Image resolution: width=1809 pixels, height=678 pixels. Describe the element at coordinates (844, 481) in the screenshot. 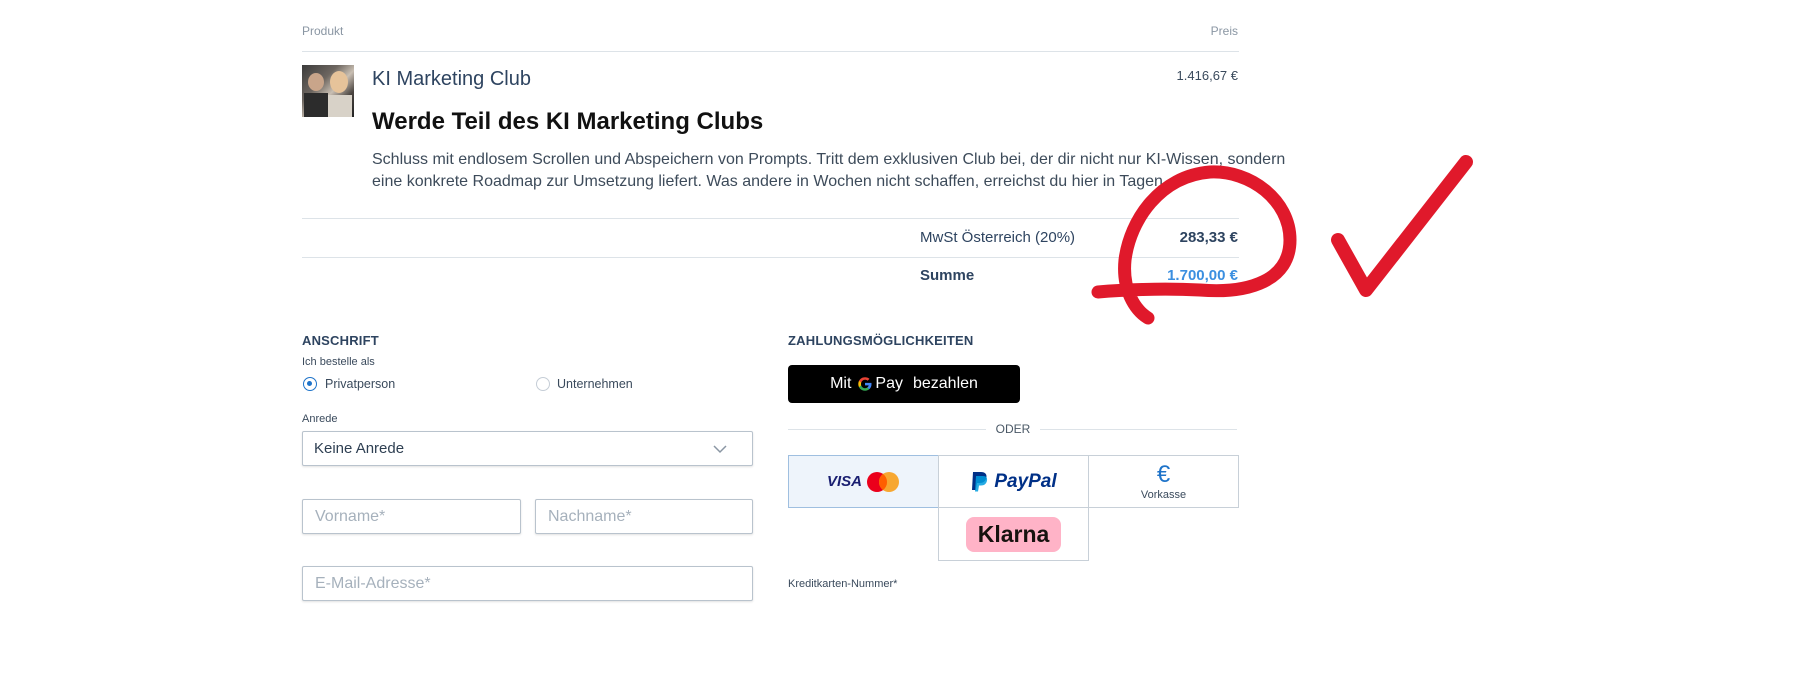

I see `visa-logo: VISA` at that location.